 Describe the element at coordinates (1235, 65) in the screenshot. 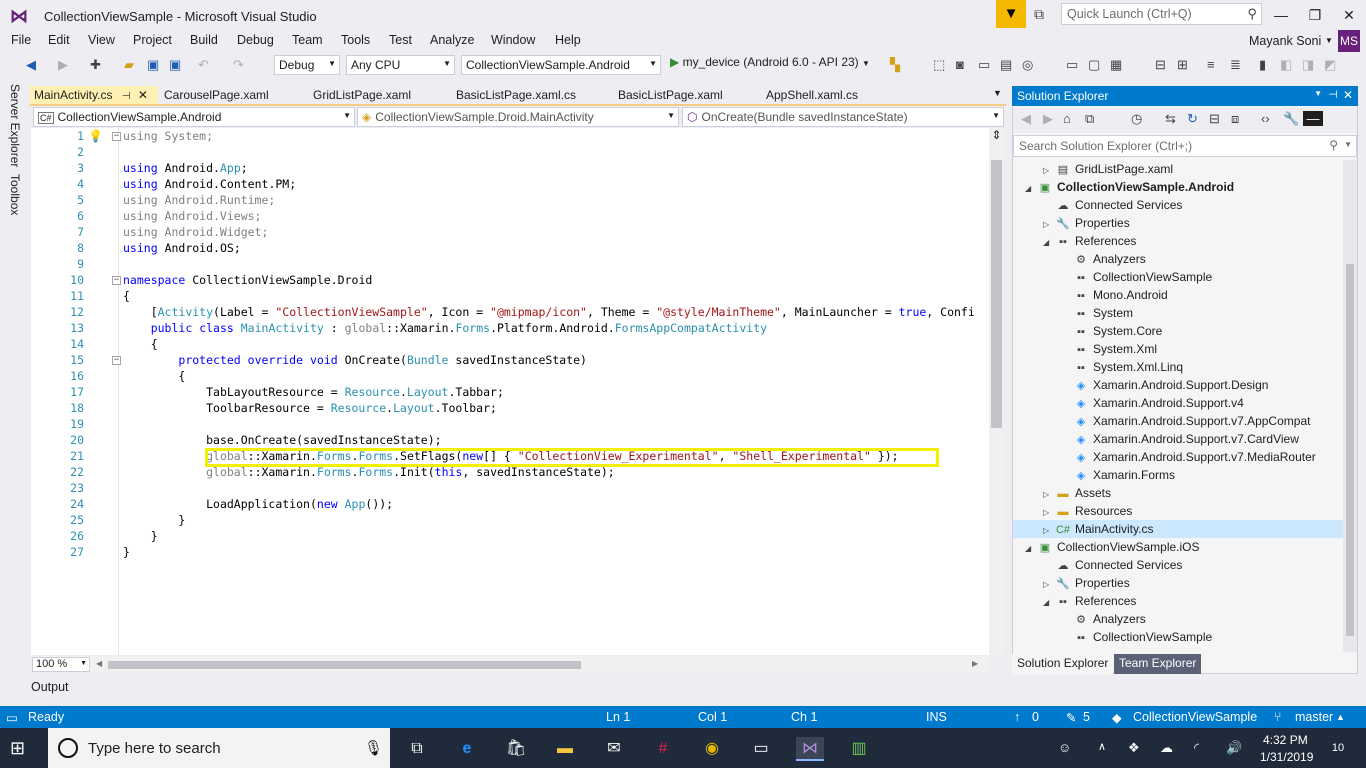

I see `outdent-icon: ≣` at that location.